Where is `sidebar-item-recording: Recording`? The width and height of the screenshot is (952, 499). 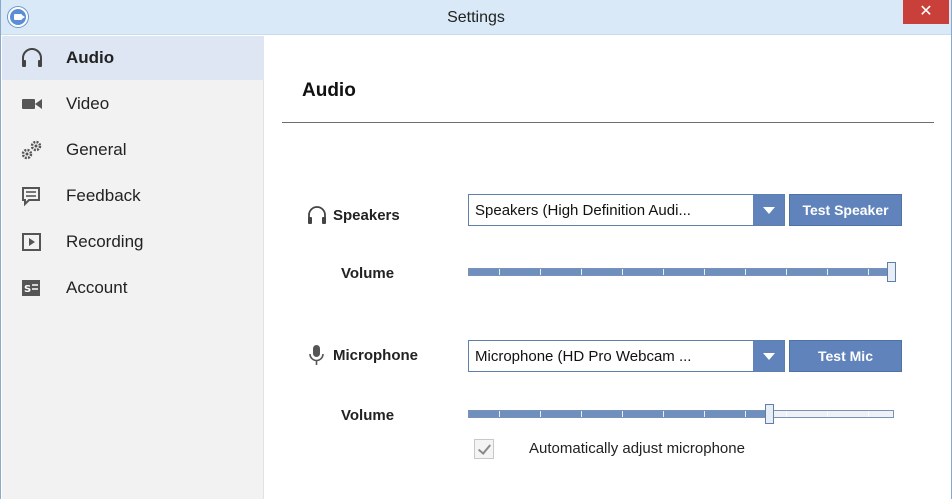 sidebar-item-recording: Recording is located at coordinates (142, 242).